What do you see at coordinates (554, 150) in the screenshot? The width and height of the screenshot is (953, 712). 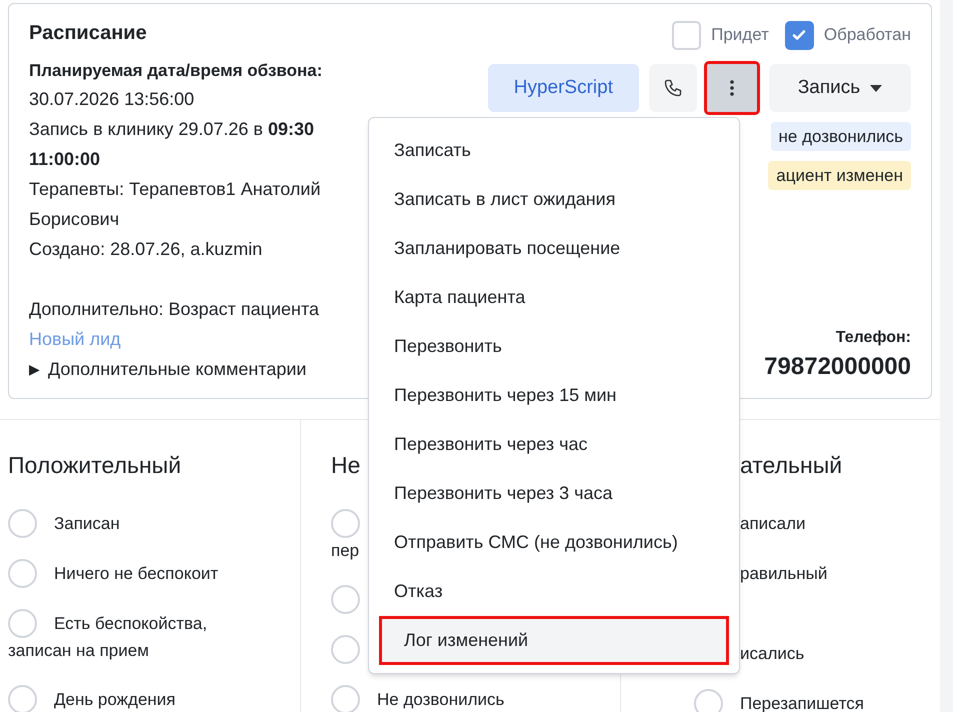 I see `menu-item: Записать` at bounding box center [554, 150].